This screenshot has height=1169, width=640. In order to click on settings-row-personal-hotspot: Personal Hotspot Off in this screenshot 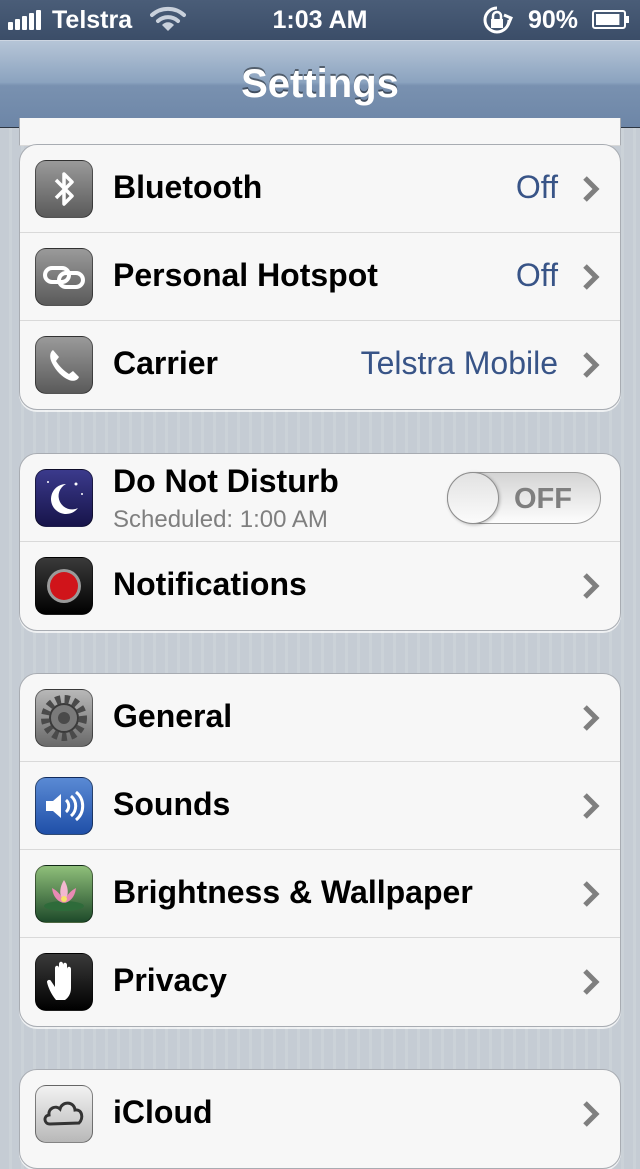, I will do `click(320, 277)`.